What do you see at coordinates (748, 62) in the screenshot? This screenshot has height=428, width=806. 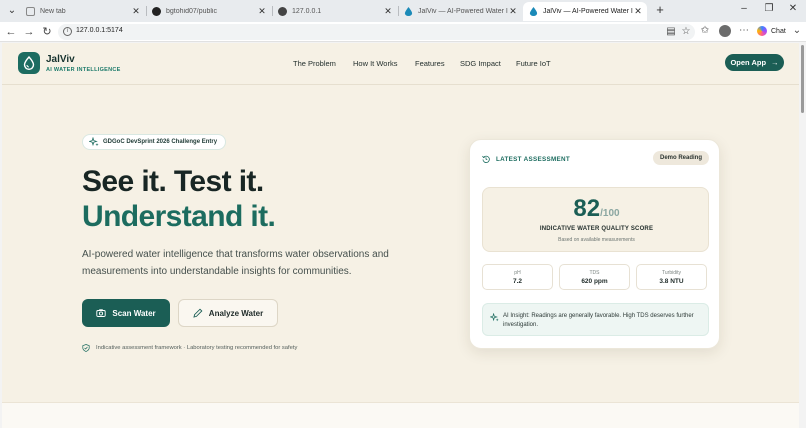 I see `open-app-label: Open App` at bounding box center [748, 62].